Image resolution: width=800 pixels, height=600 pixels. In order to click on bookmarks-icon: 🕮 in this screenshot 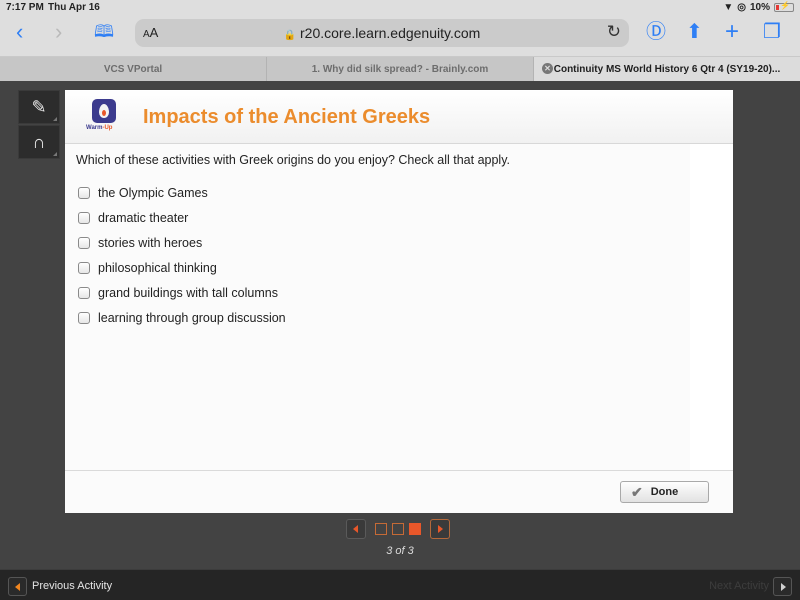, I will do `click(104, 32)`.